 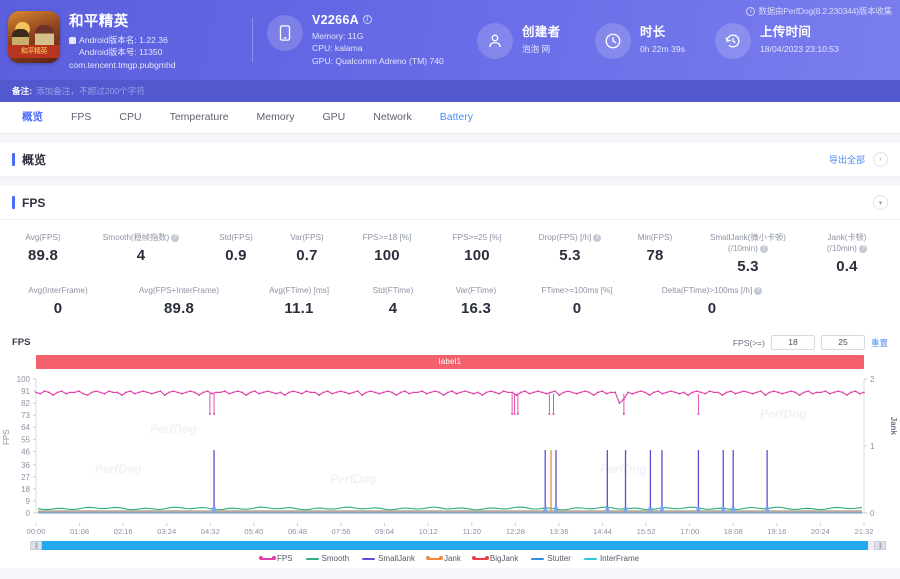 What do you see at coordinates (367, 20) in the screenshot?
I see `device-info-icon: i` at bounding box center [367, 20].